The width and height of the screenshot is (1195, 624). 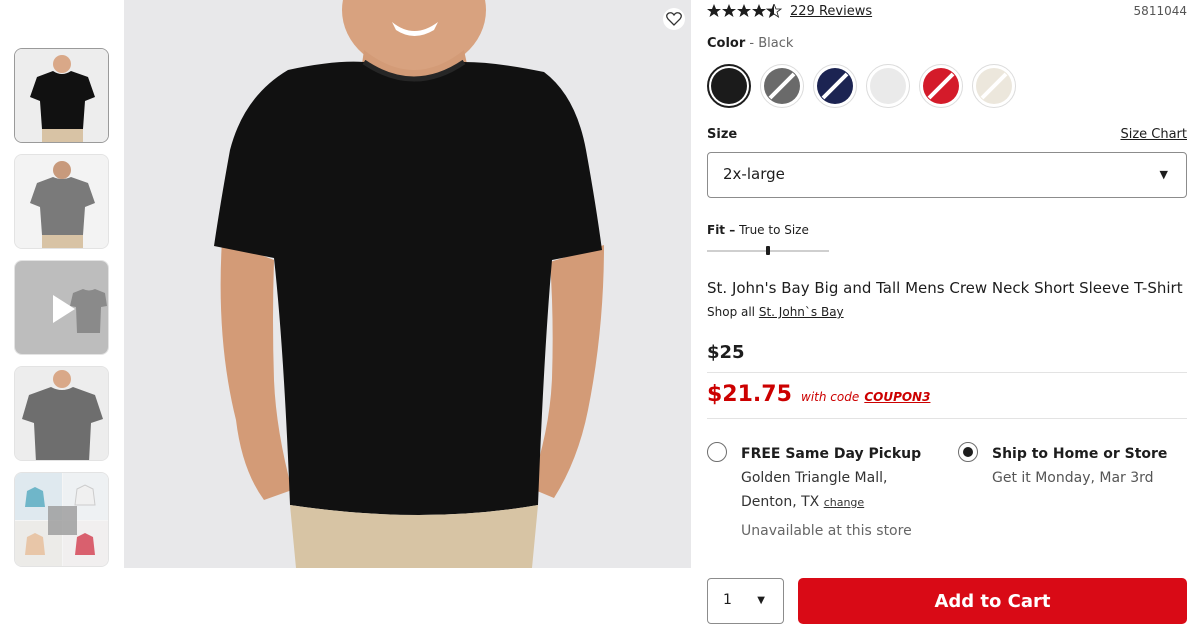 I want to click on color-selected-value: Black, so click(x=776, y=43).